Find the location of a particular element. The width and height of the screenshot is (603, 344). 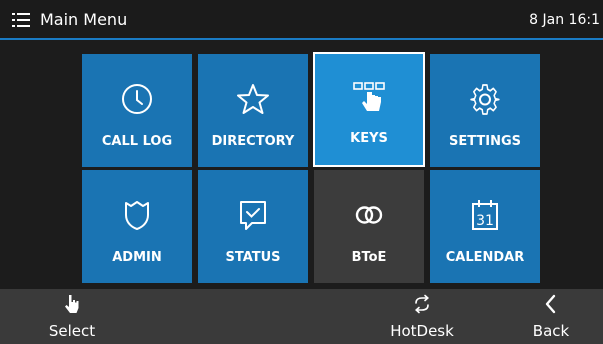

softkey-label: Select is located at coordinates (72, 331).